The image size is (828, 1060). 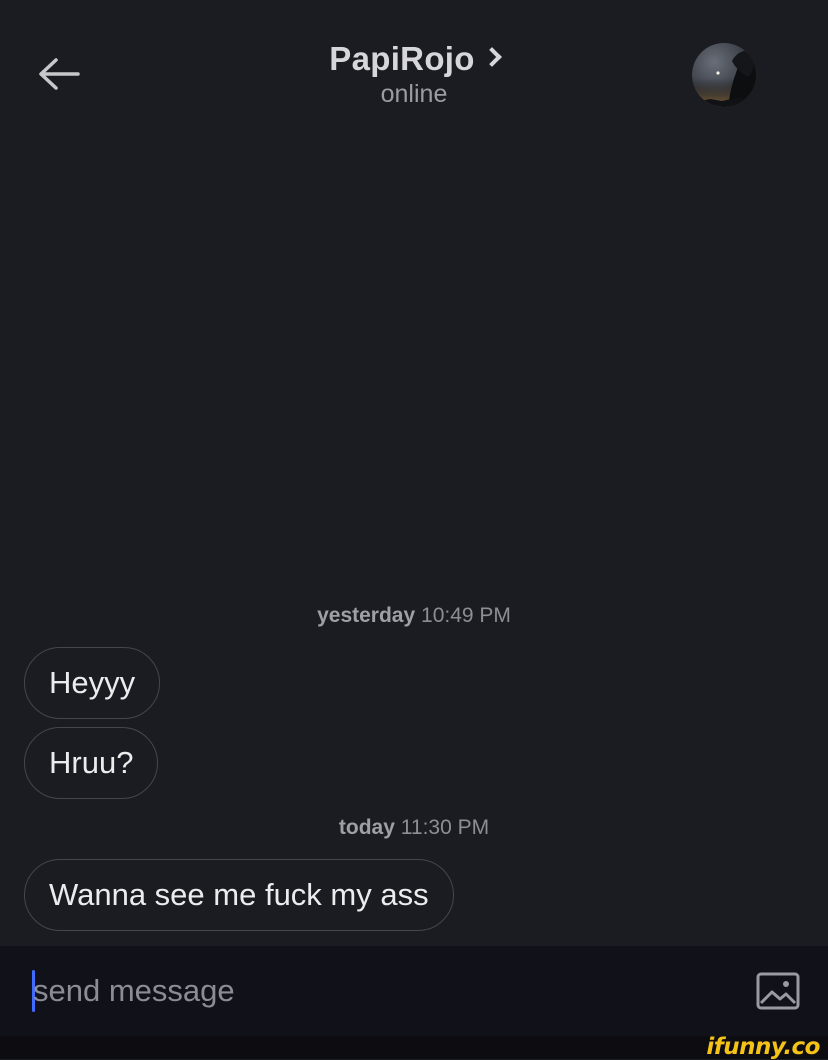 I want to click on avatar, so click(x=724, y=75).